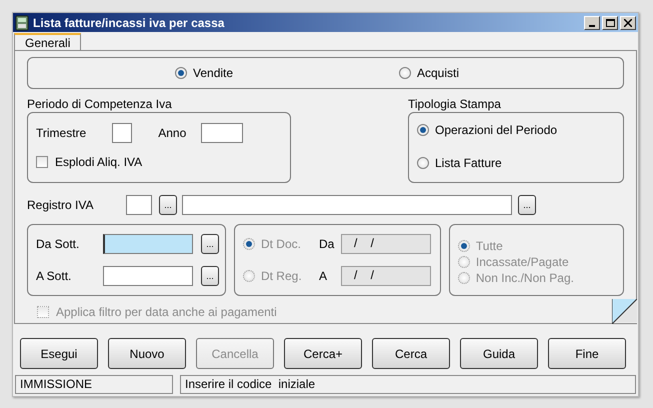 The image size is (653, 408). Describe the element at coordinates (468, 163) in the screenshot. I see `radio-label: Lista Fatture` at that location.